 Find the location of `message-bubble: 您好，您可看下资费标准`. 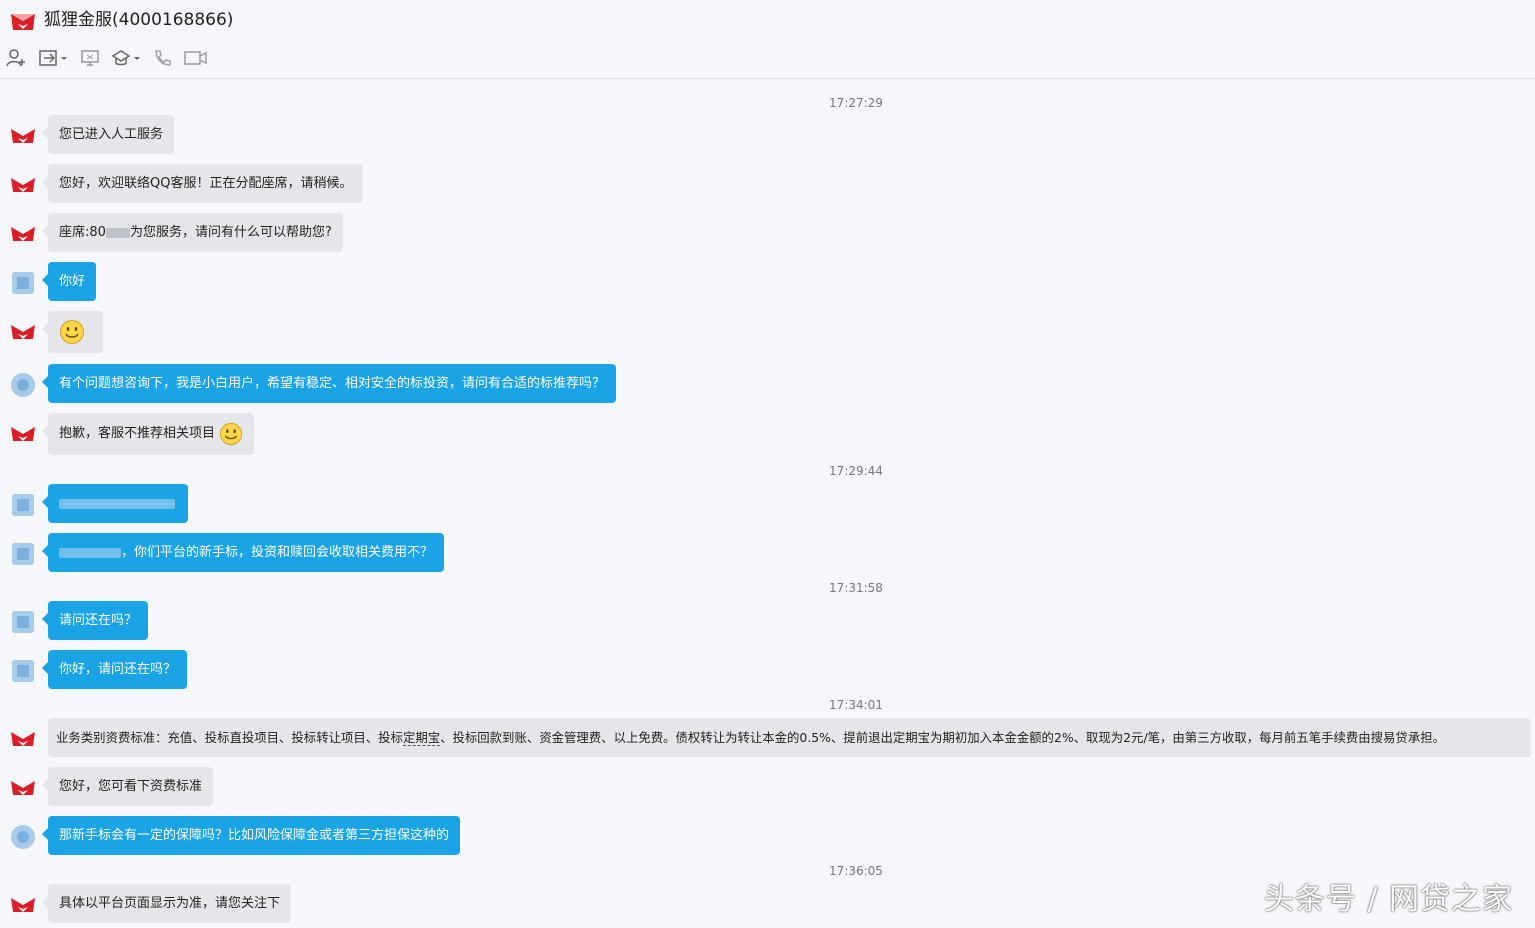

message-bubble: 您好，您可看下资费标准 is located at coordinates (127, 786).